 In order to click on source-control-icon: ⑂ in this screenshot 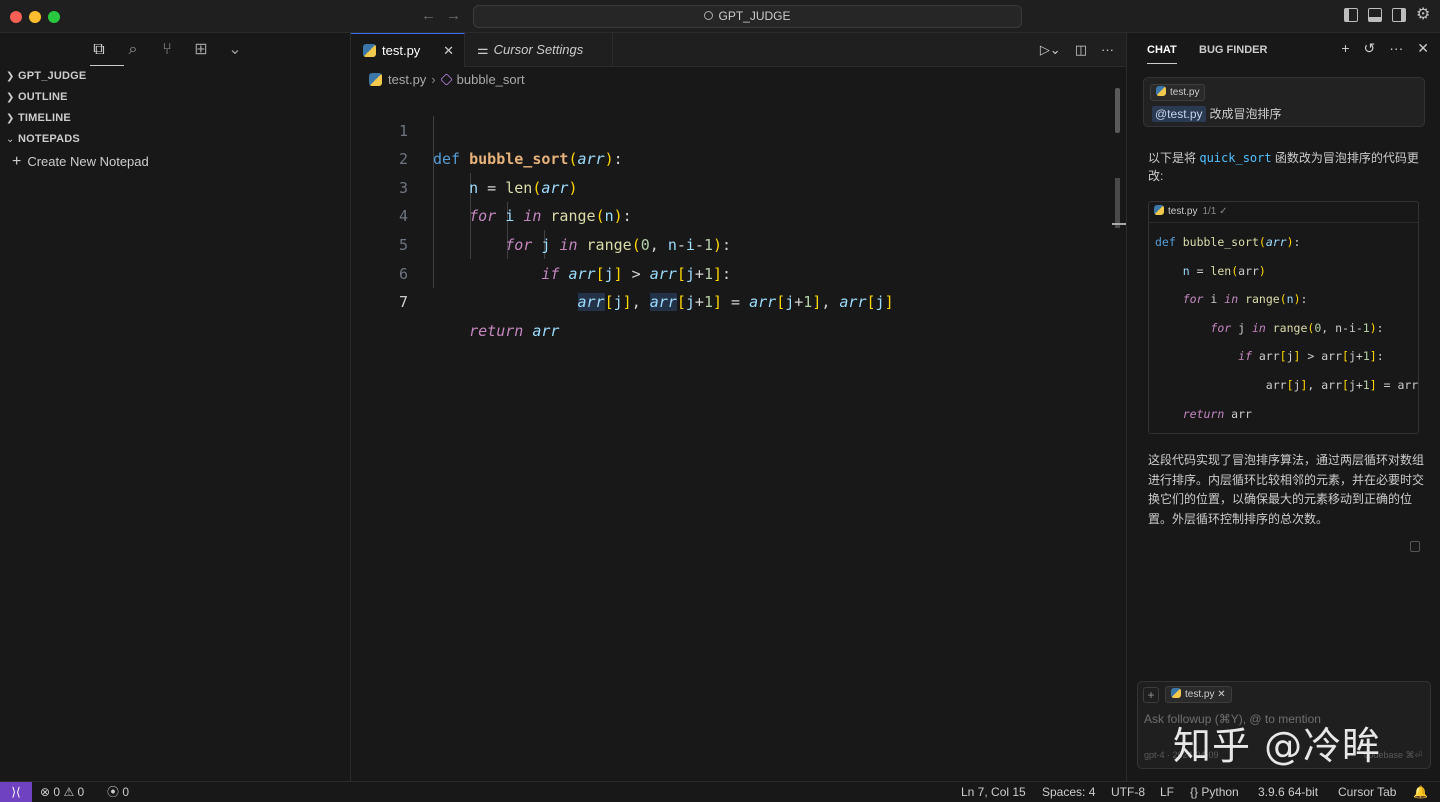, I will do `click(167, 50)`.